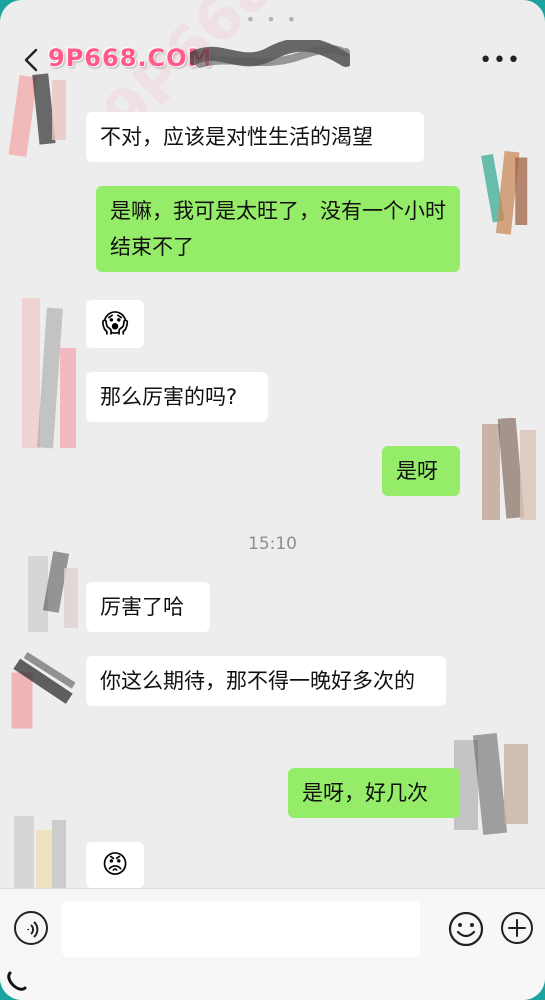 Image resolution: width=545 pixels, height=1000 pixels. Describe the element at coordinates (148, 607) in the screenshot. I see `message-bubble-incoming: 厉害了哈` at that location.